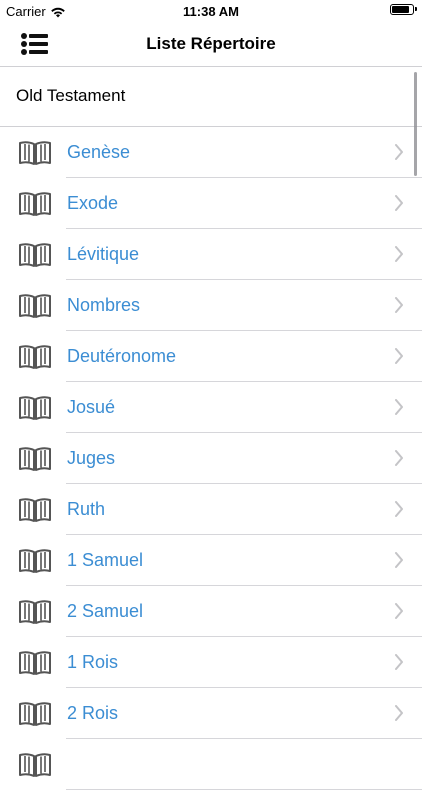 This screenshot has height=790, width=422. What do you see at coordinates (415, 124) in the screenshot?
I see `scroll-indicator` at bounding box center [415, 124].